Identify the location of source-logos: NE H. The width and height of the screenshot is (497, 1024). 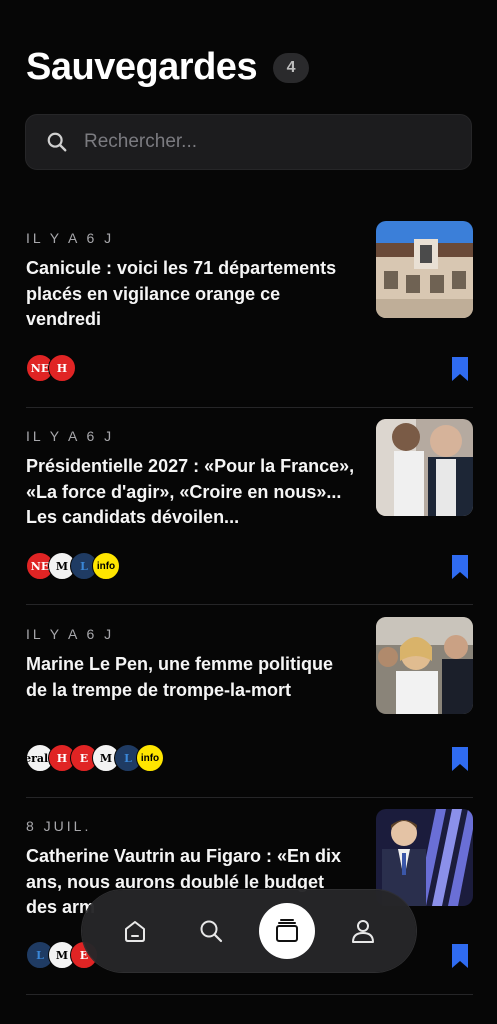
(51, 368).